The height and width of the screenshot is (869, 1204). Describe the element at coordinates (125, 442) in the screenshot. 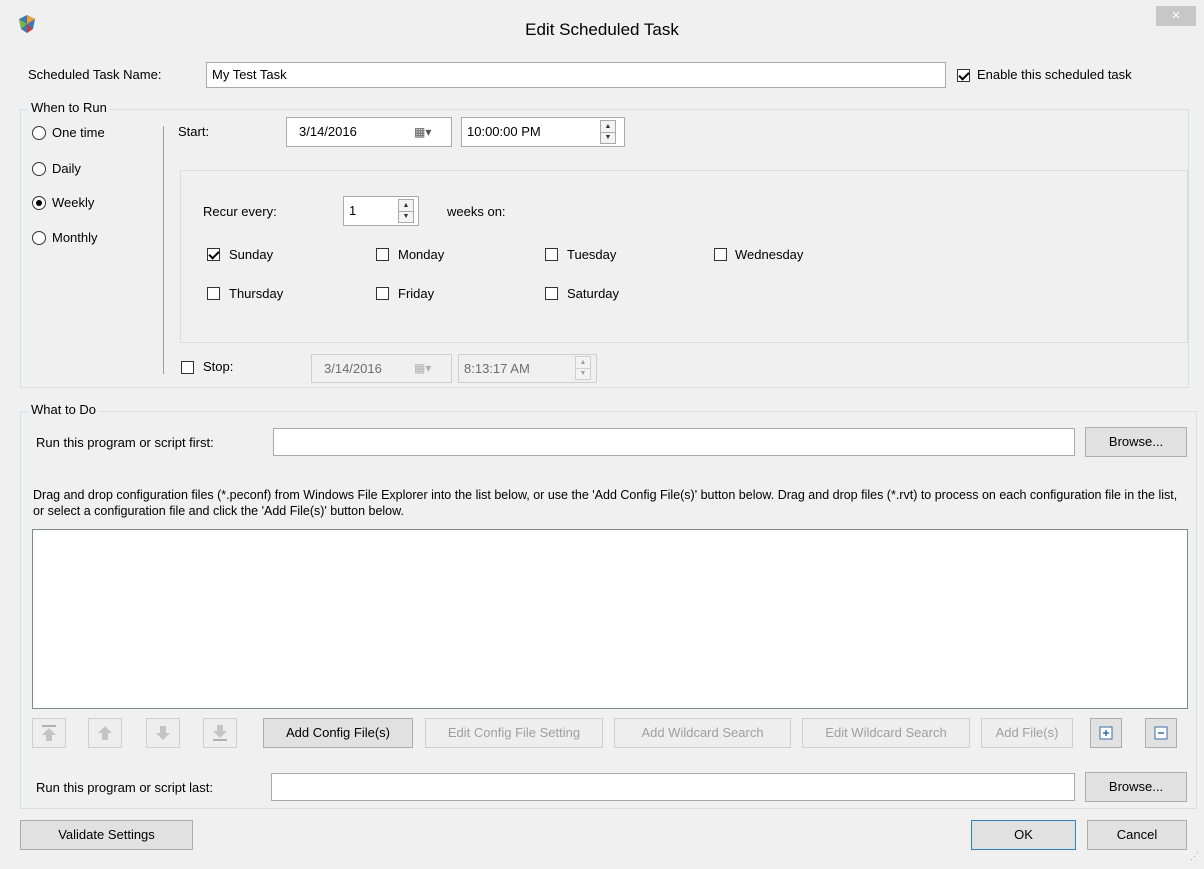

I see `run-first-label: Run this program or script first:` at that location.